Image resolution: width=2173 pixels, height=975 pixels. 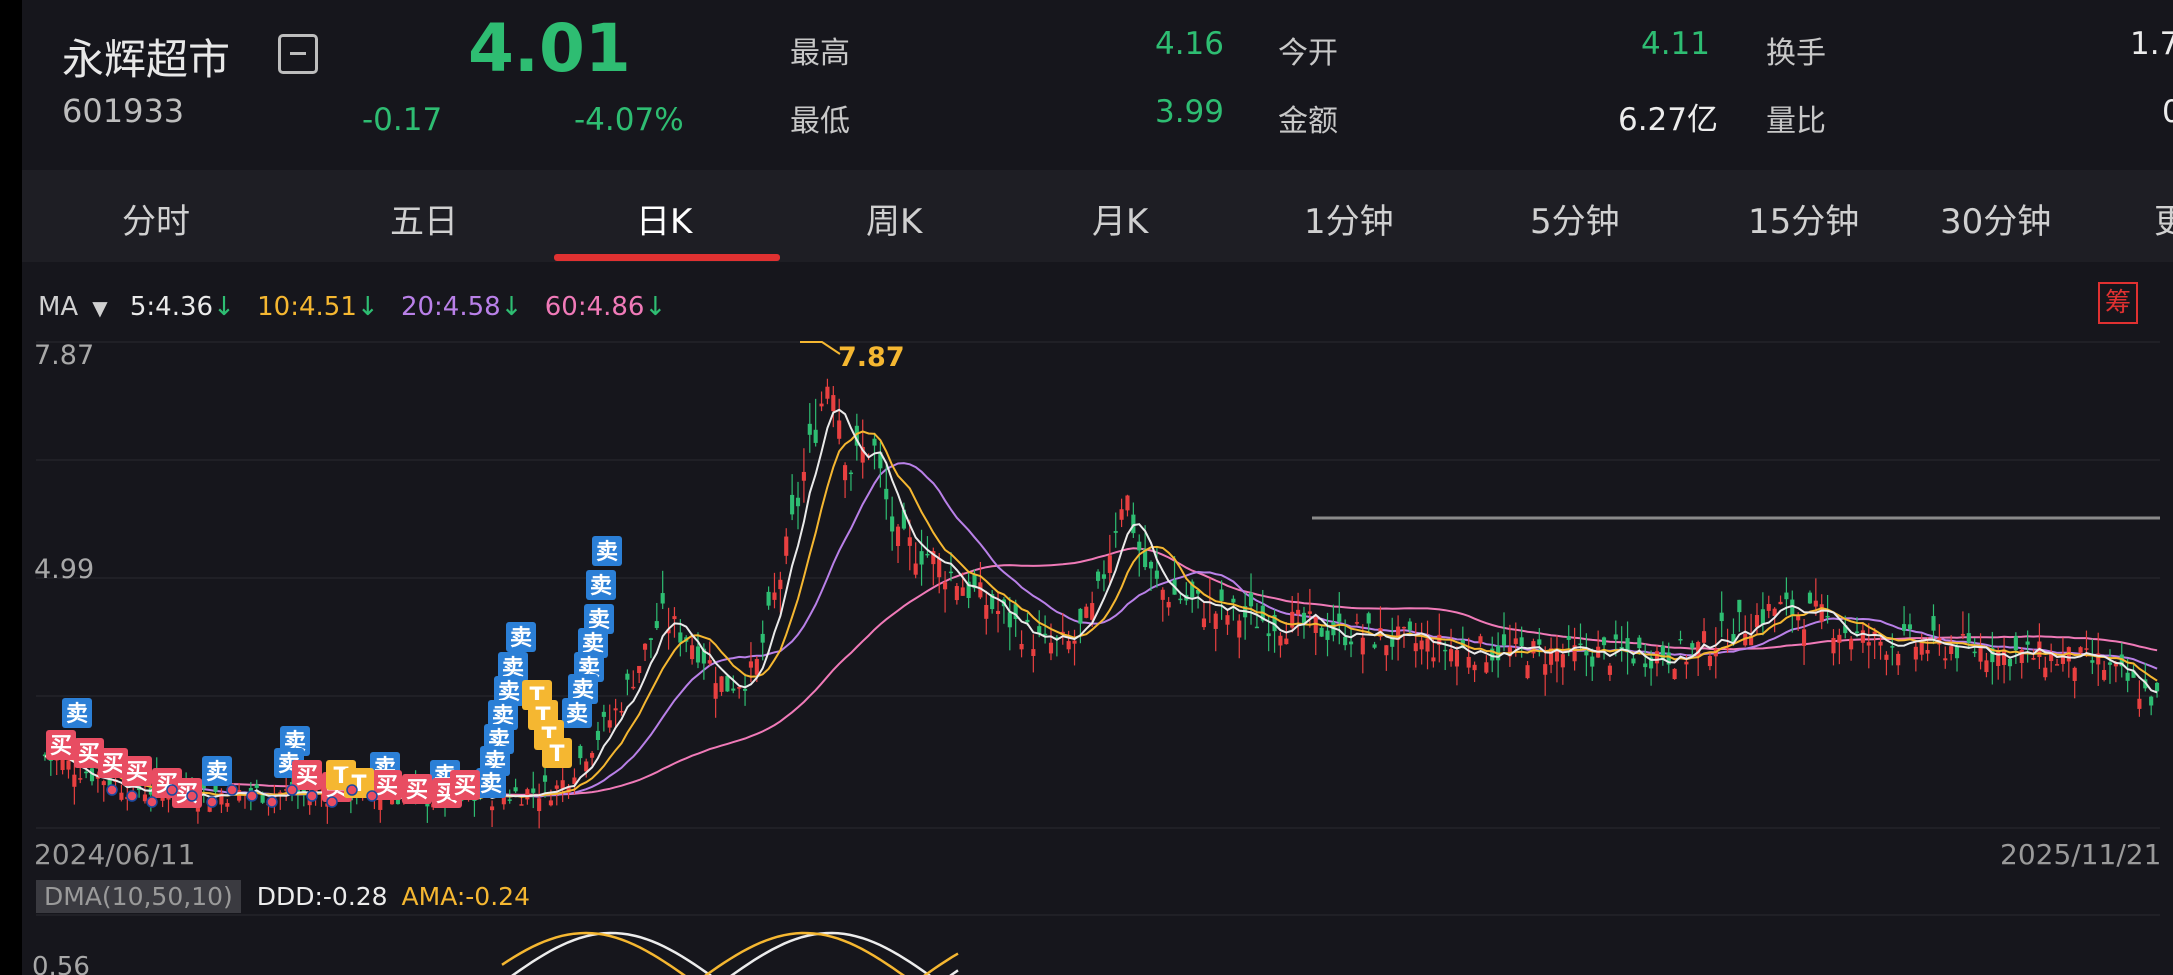 I want to click on stat-label-amount: 金额, so click(x=1308, y=121).